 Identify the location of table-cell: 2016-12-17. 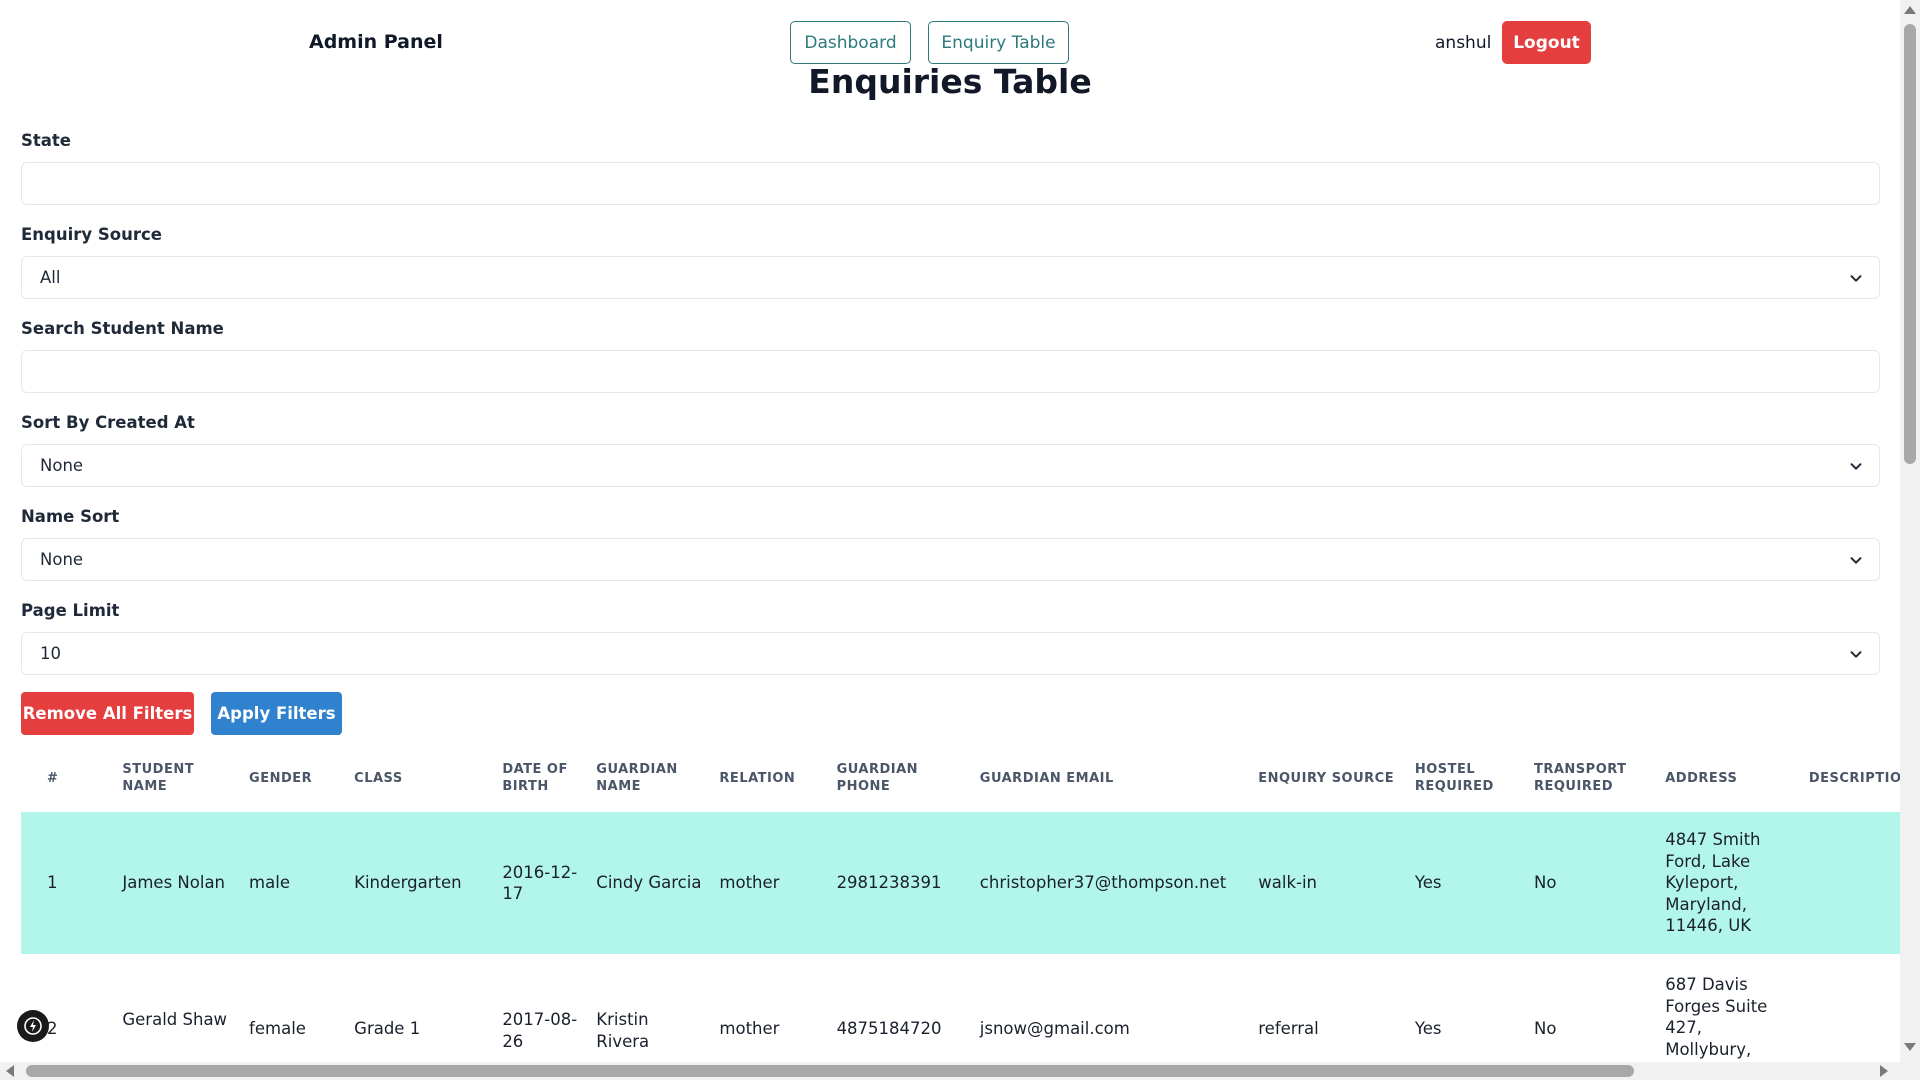
(540, 883).